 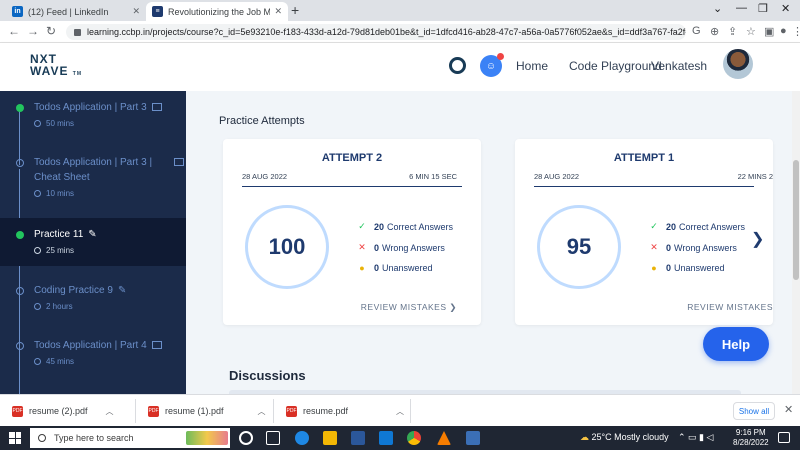 I want to click on attempt-date: 28 AUG 2022, so click(x=557, y=176).